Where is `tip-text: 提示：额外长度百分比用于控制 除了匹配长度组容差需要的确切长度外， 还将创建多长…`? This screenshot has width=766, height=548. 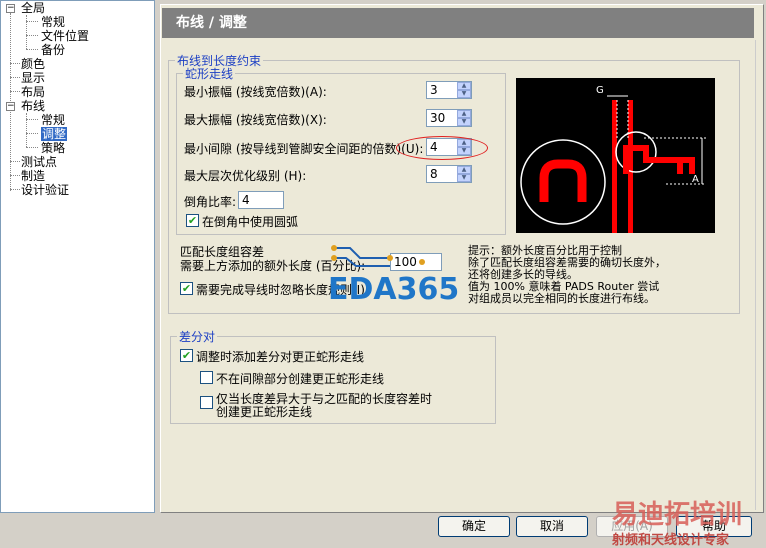
tip-text: 提示：额外长度百分比用于控制 除了匹配长度组容差需要的确切长度外， 还将创建多长… is located at coordinates (588, 275).